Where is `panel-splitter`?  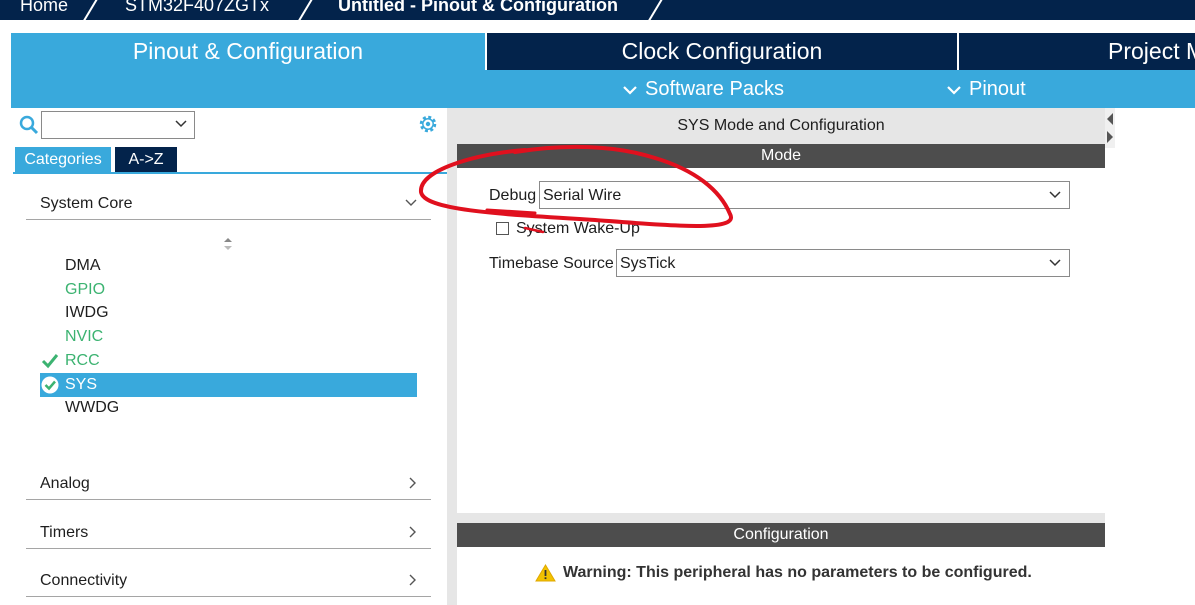 panel-splitter is located at coordinates (452, 356).